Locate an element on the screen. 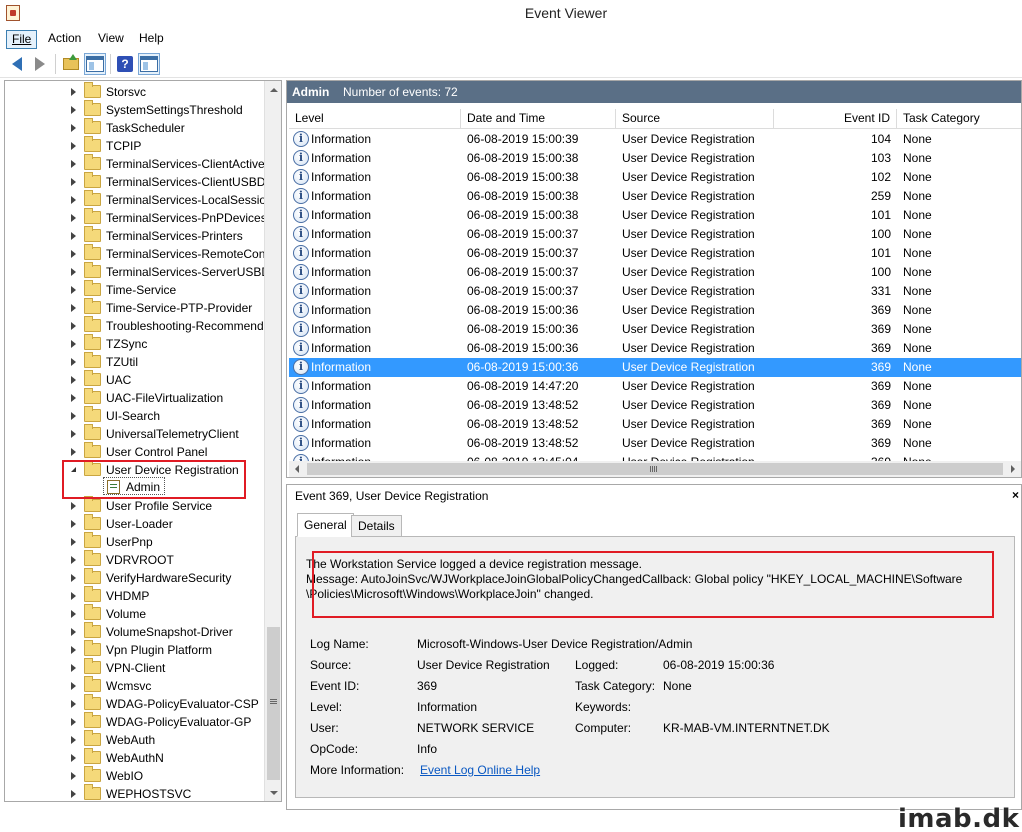  tree-item: VDRVROOT is located at coordinates (134, 559).